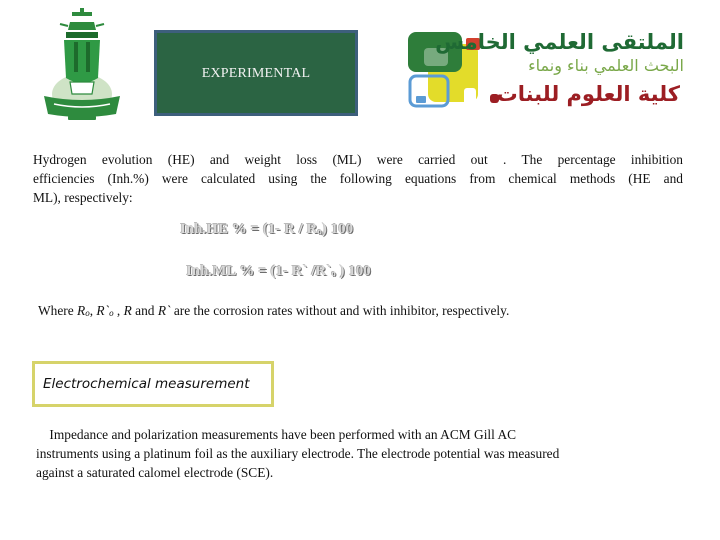  I want to click on university-logo, so click(82, 67).